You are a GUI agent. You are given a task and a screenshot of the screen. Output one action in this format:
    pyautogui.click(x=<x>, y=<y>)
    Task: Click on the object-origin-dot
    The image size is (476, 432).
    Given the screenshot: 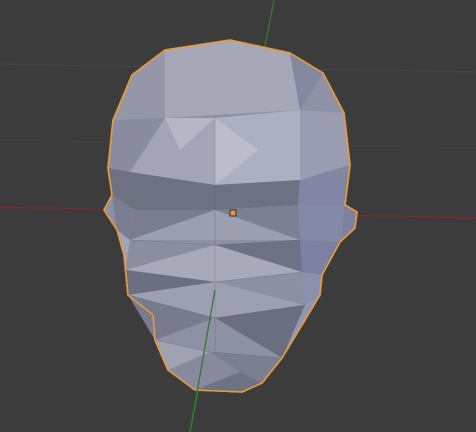 What is the action you would take?
    pyautogui.click(x=233, y=213)
    